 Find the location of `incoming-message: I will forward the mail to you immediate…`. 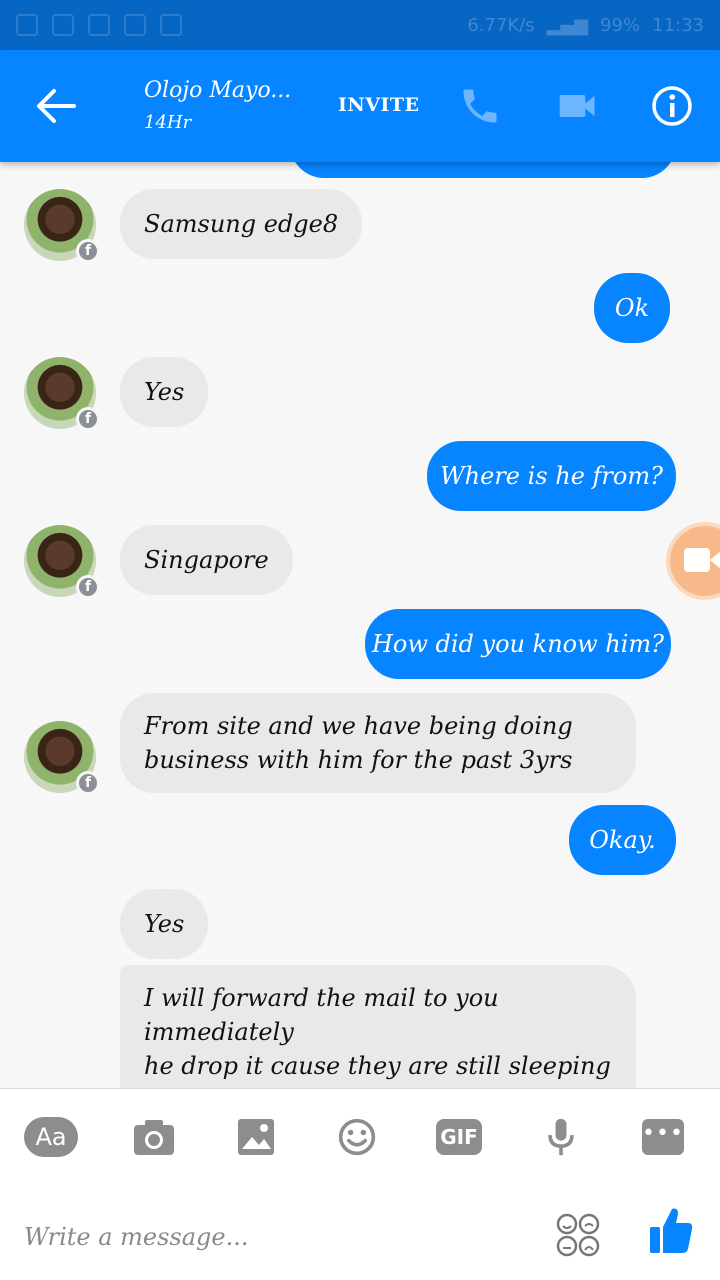

incoming-message: I will forward the mail to you immediate… is located at coordinates (378, 1026).